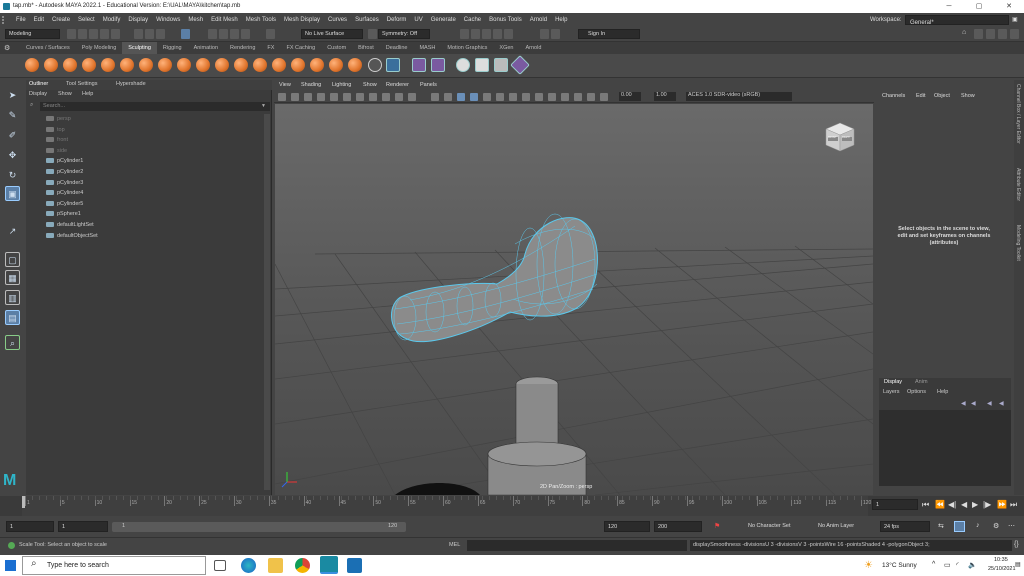  I want to click on outliner-menu-display: Display, so click(38, 94).